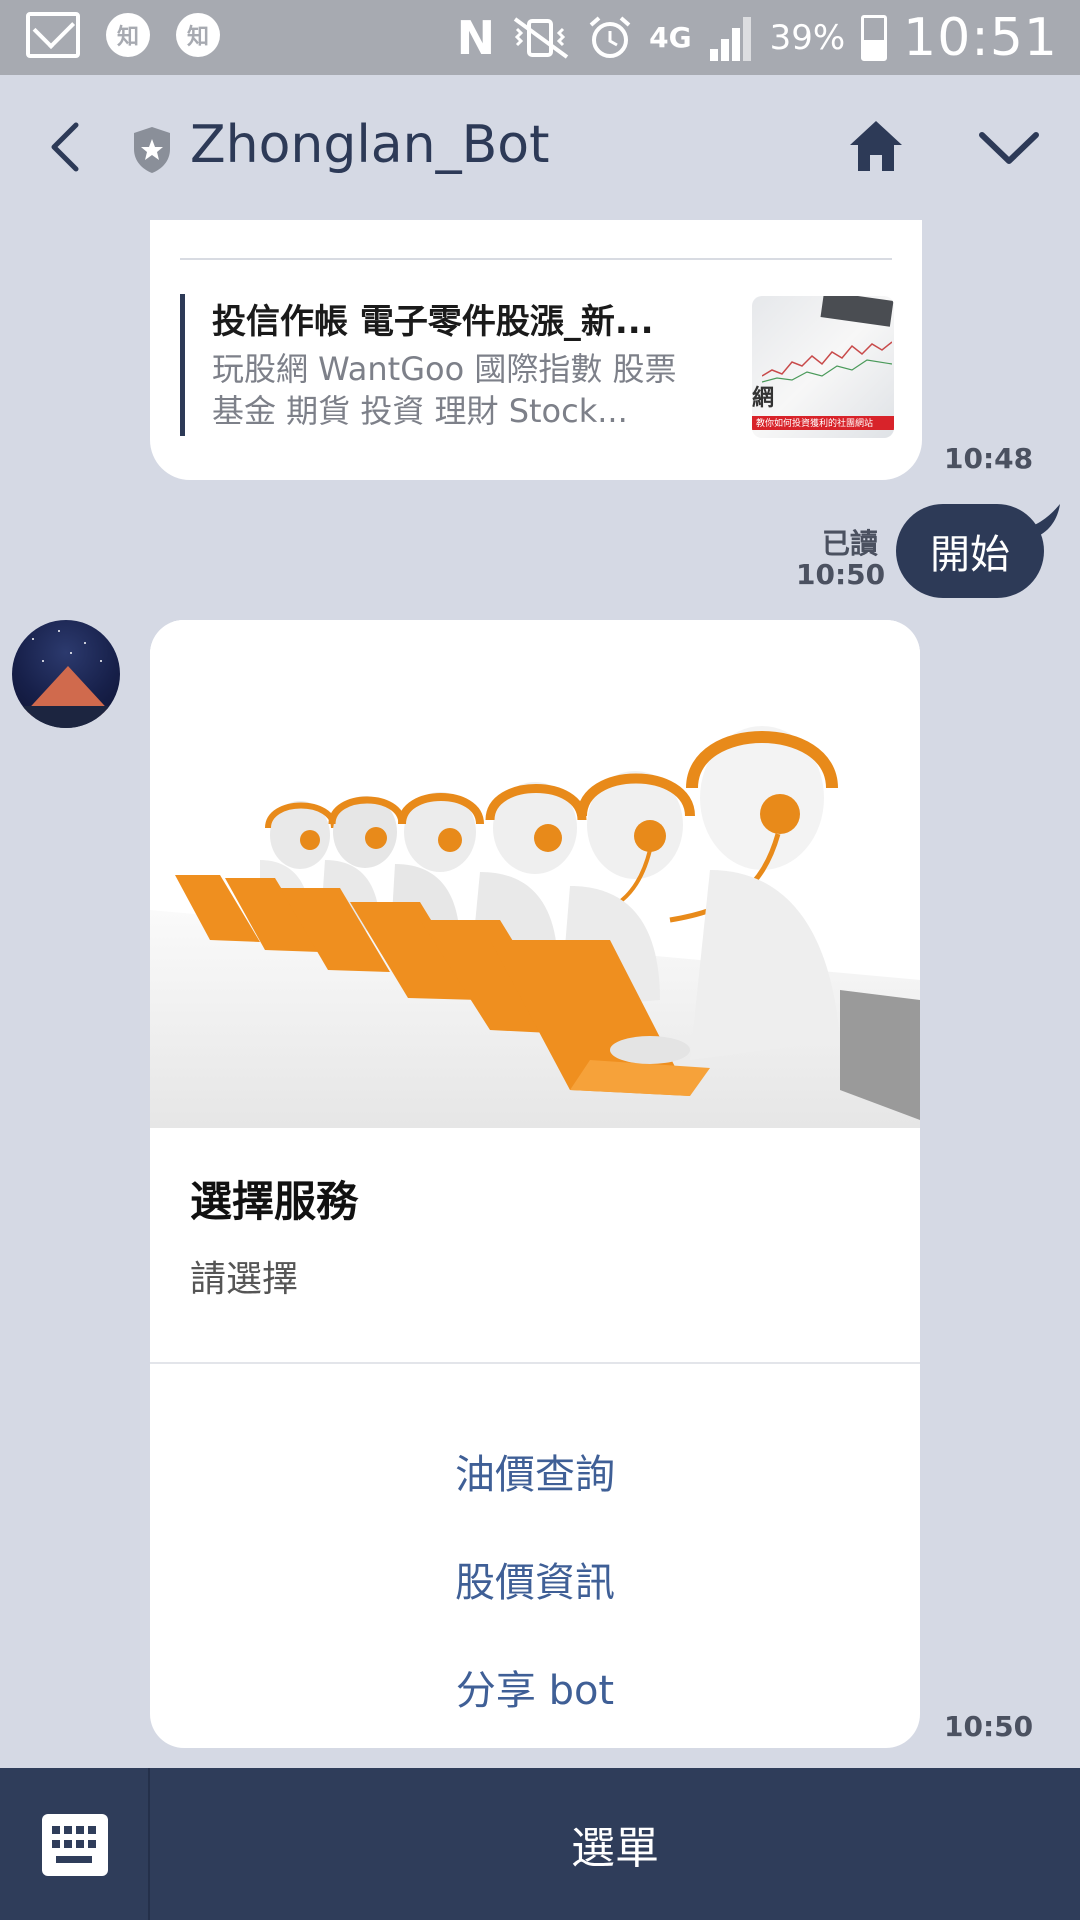  I want to click on read-receipt: 已讀, so click(849, 543).